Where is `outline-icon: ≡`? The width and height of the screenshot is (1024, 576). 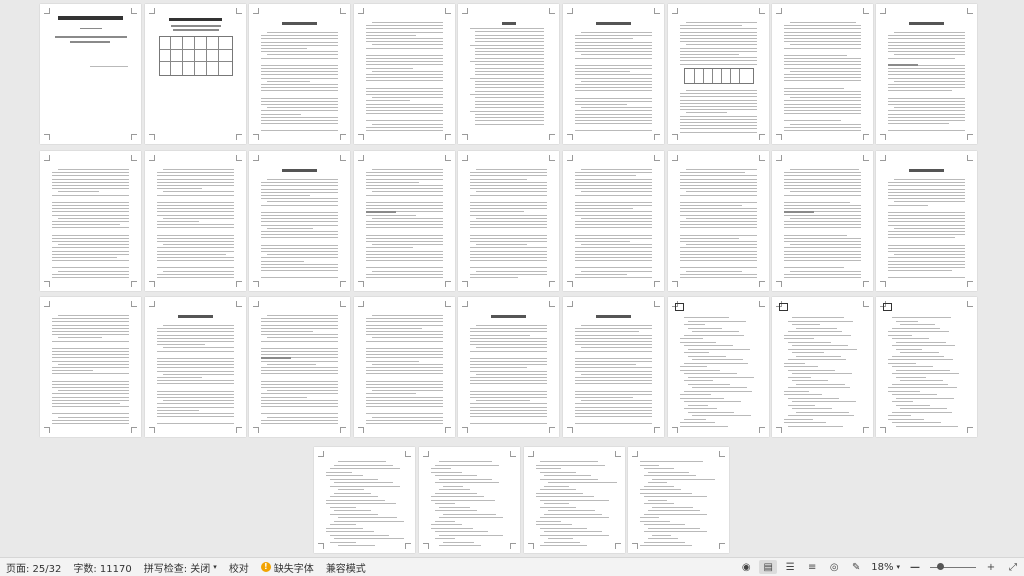
outline-icon: ≡ is located at coordinates (812, 567).